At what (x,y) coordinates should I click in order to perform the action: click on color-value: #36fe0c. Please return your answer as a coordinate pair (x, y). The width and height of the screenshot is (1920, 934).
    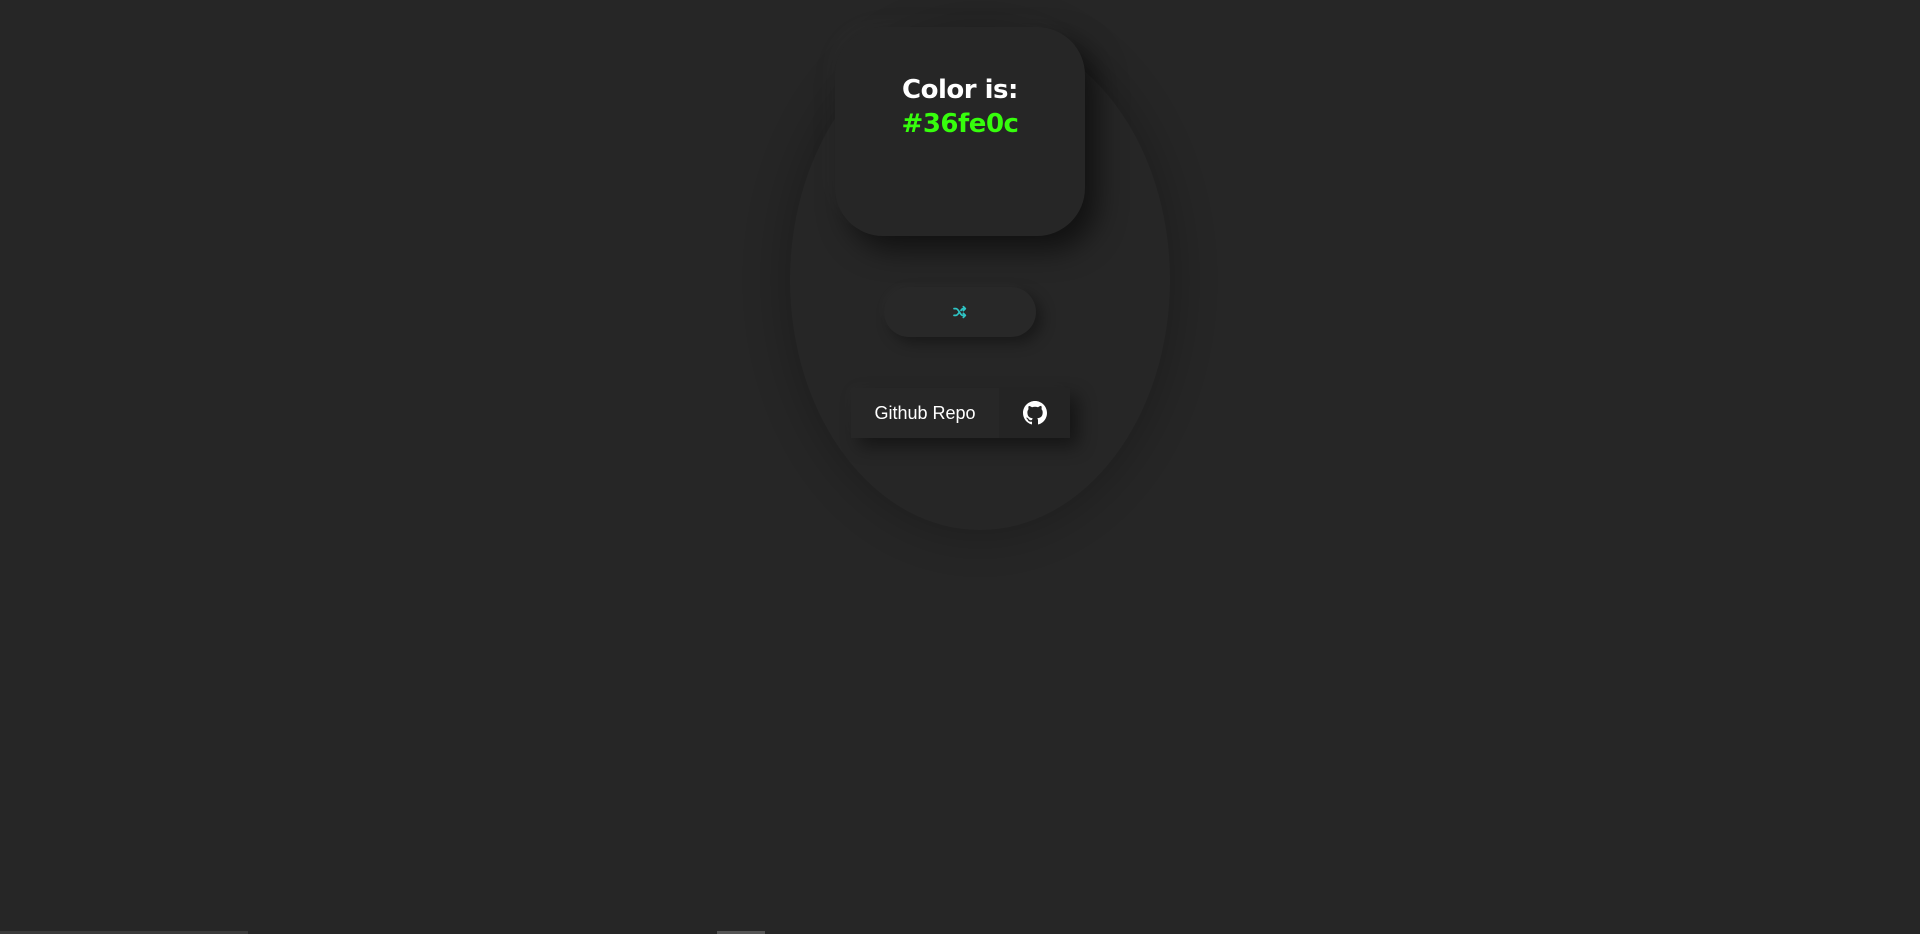
    Looking at the image, I should click on (960, 124).